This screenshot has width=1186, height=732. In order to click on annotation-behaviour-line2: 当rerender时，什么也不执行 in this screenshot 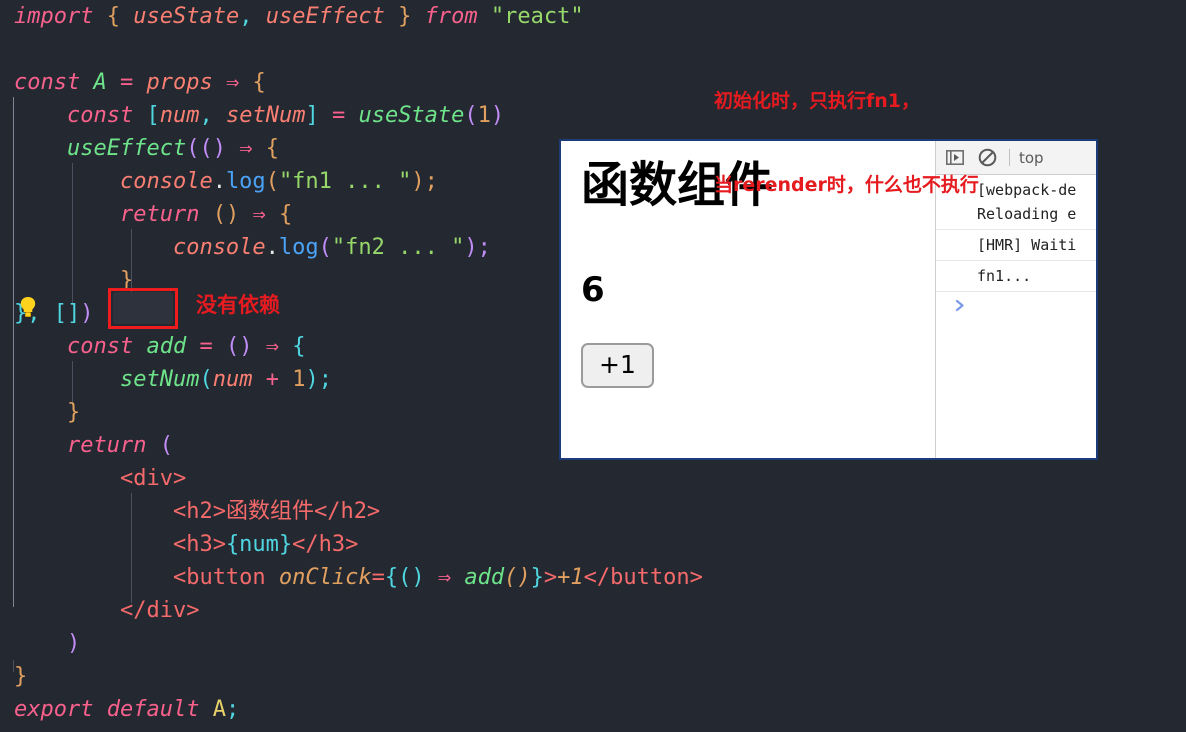, I will do `click(846, 185)`.